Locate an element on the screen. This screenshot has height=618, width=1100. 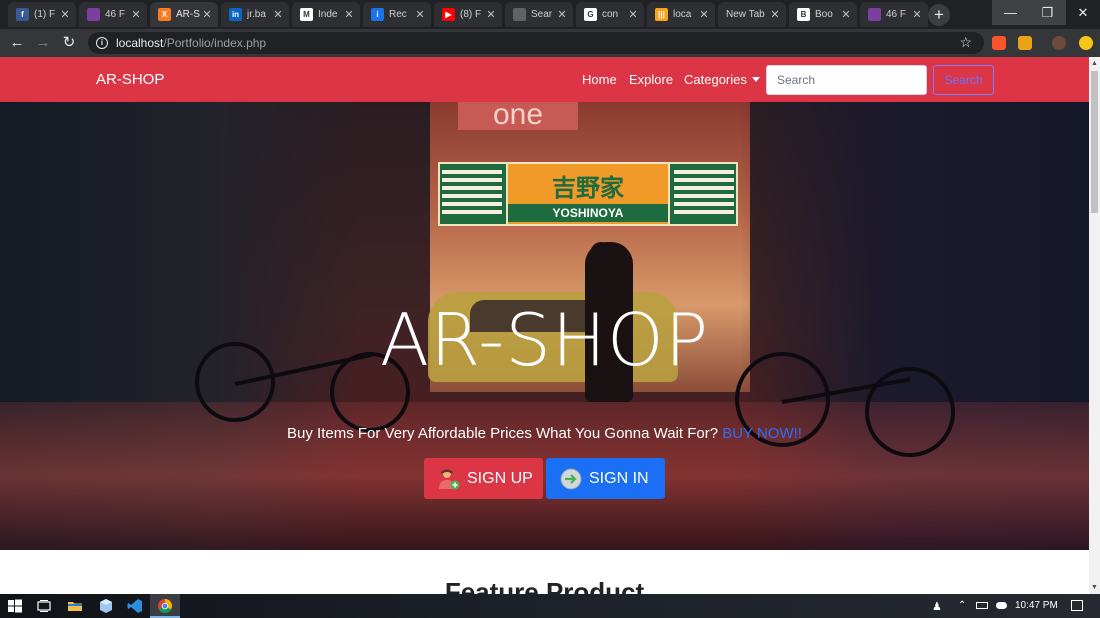
vscode-icon is located at coordinates (135, 606).